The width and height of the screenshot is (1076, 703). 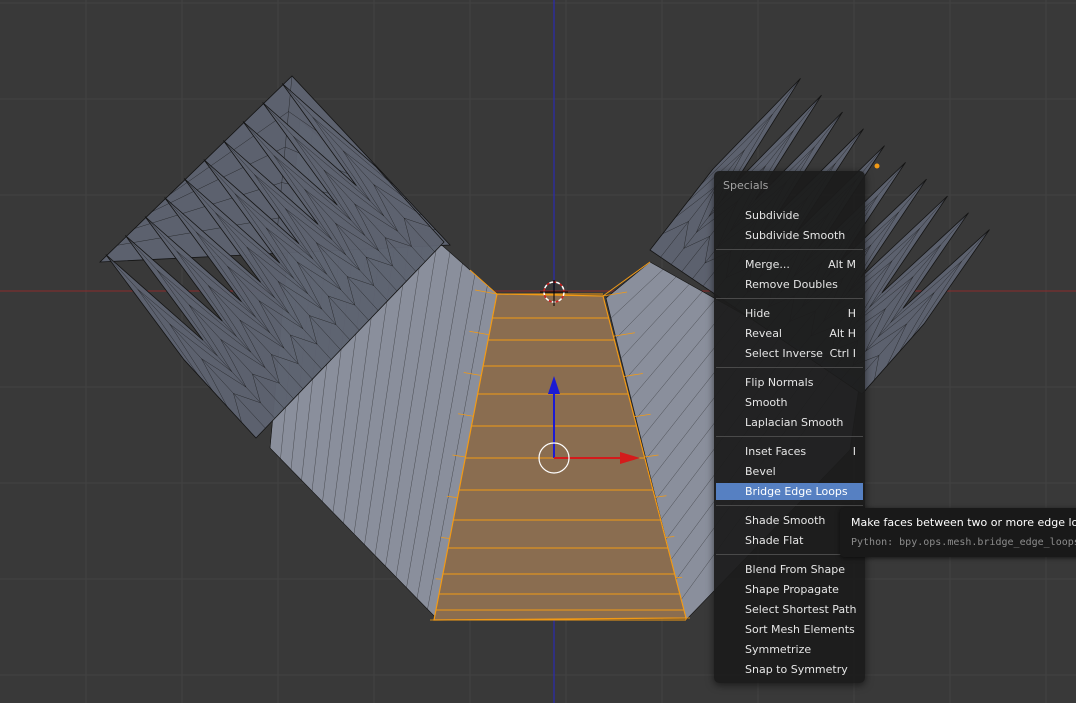 I want to click on menu-item-label: Hide, so click(x=758, y=313).